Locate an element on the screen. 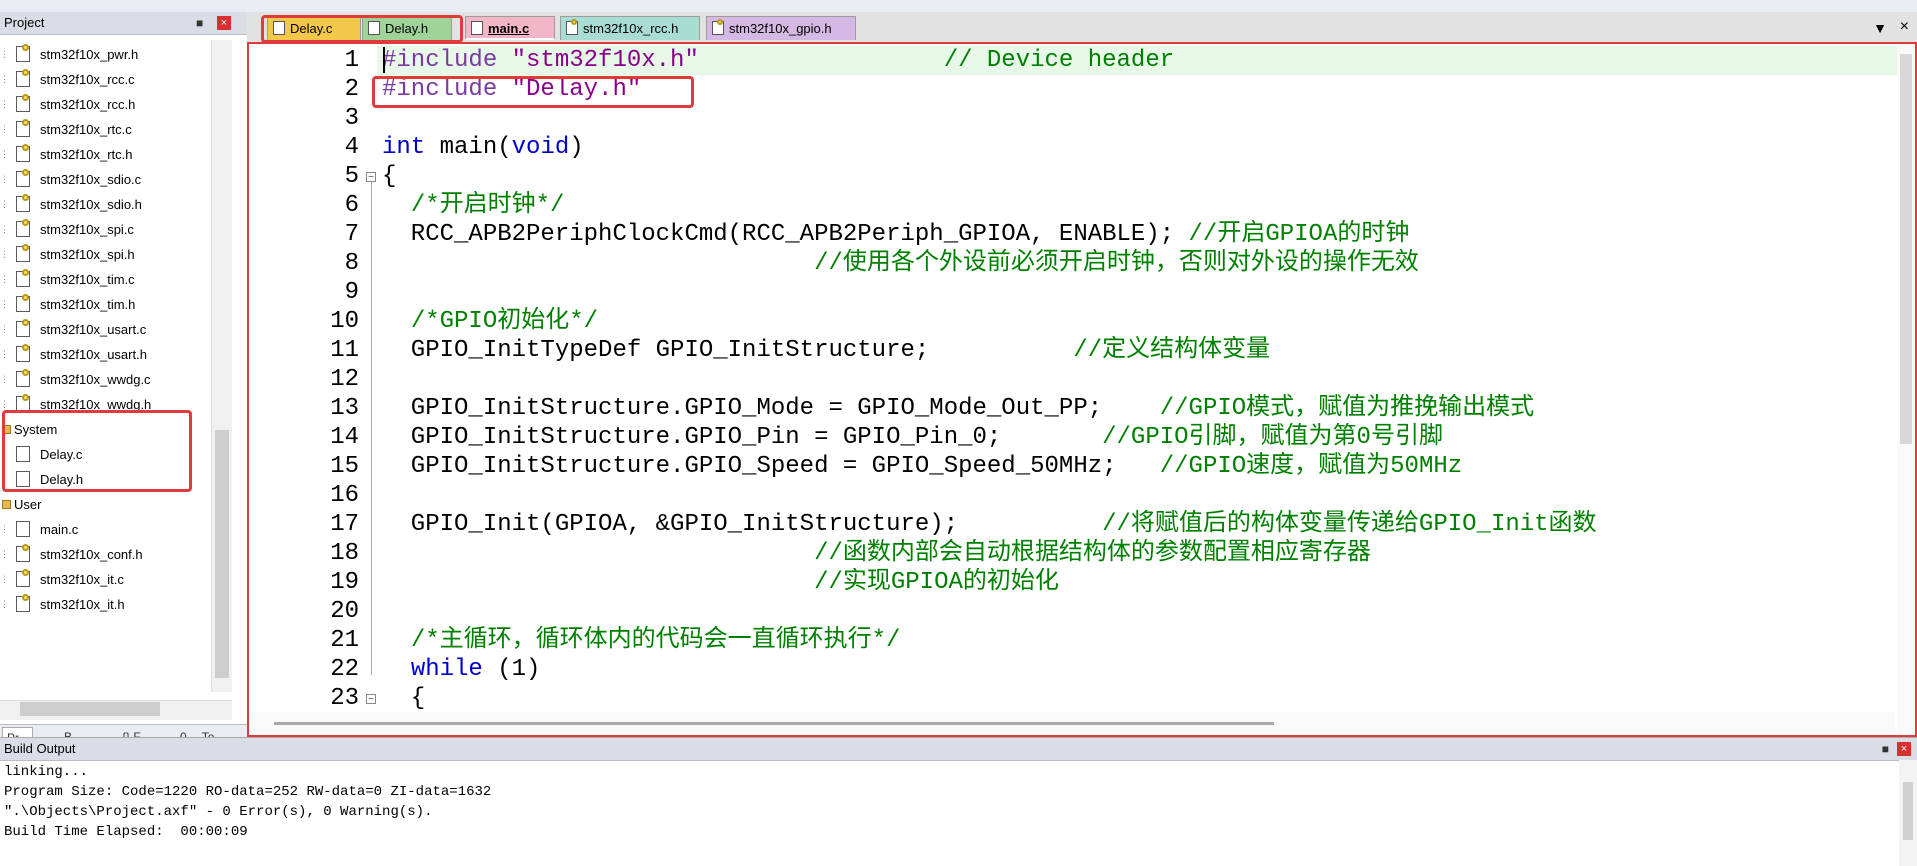 The image size is (1917, 866). tree-item-label: stm32f10x_it.h is located at coordinates (82, 604).